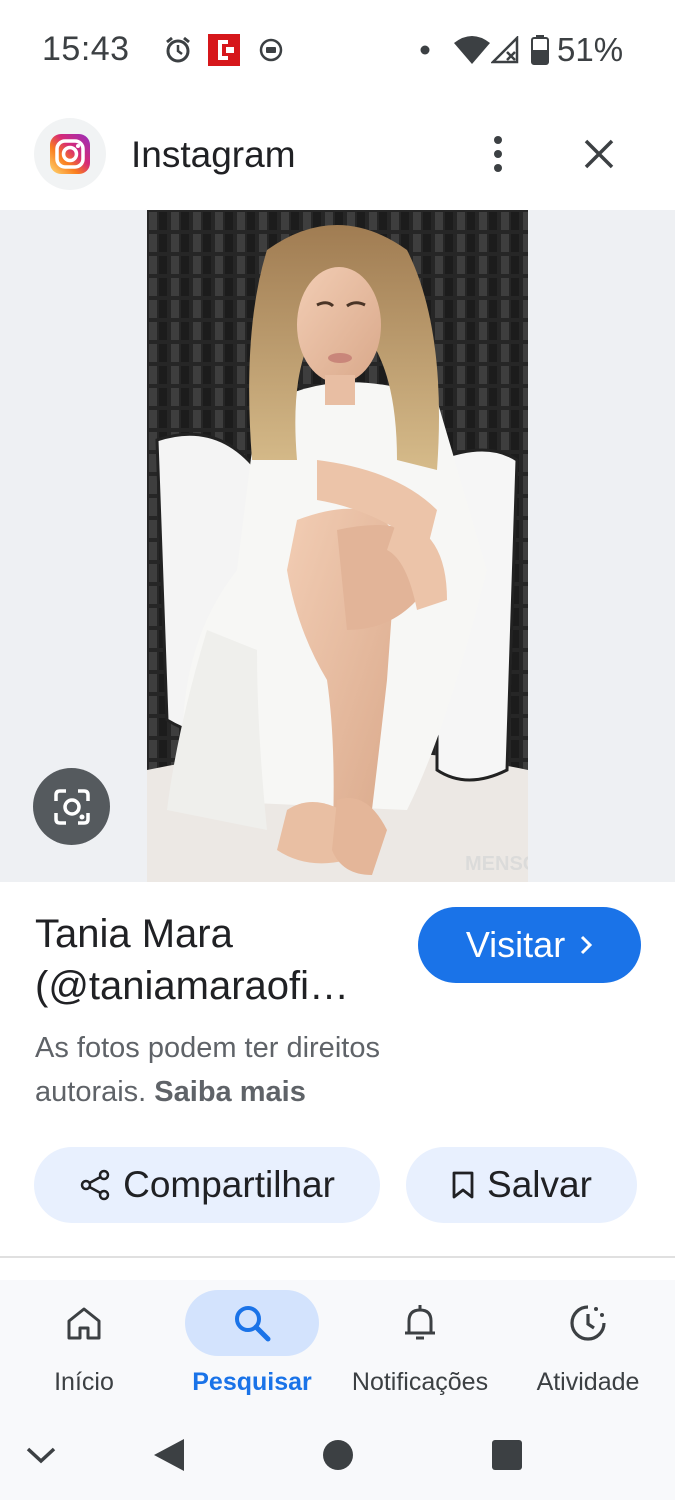  I want to click on search-icon, so click(253, 1324).